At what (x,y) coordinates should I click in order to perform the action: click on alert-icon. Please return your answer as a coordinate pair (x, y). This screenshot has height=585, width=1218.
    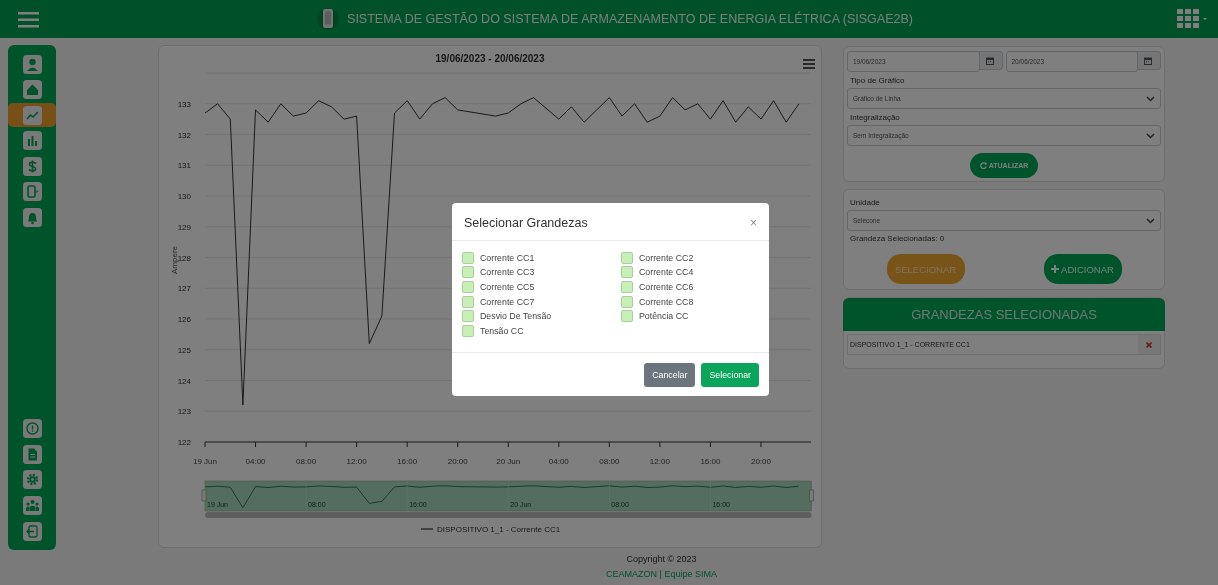
    Looking at the image, I should click on (32, 429).